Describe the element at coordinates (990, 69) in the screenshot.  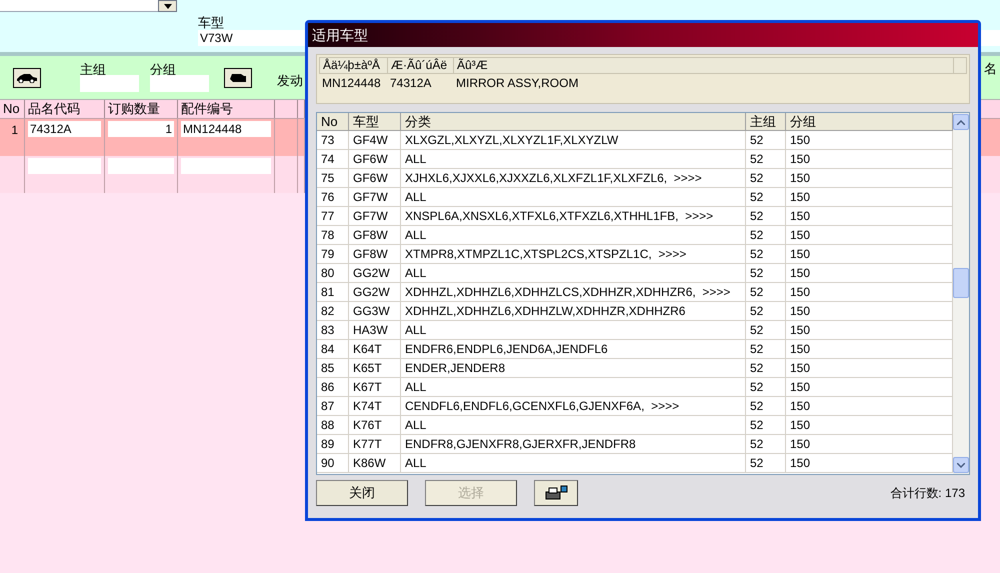
I see `column-header: 名` at that location.